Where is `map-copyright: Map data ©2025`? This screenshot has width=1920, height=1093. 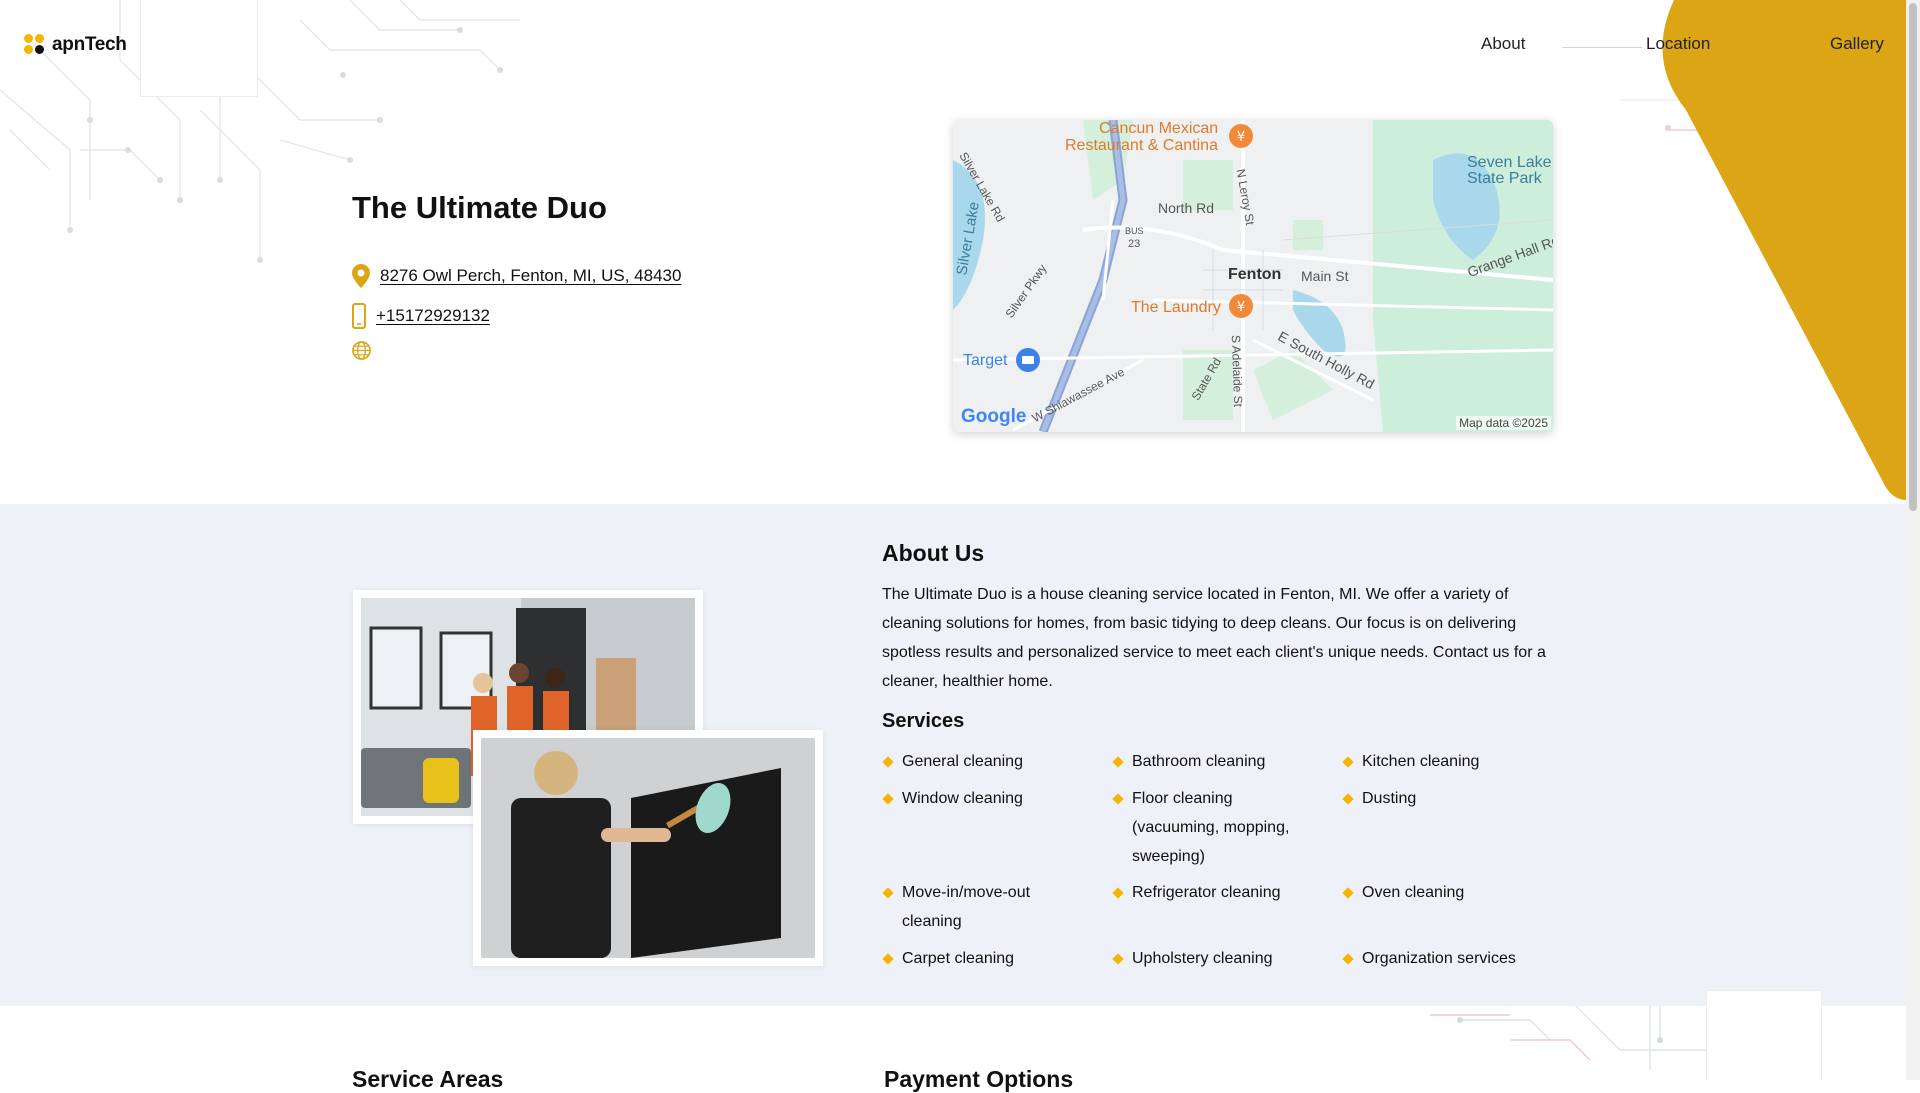 map-copyright: Map data ©2025 is located at coordinates (1503, 423).